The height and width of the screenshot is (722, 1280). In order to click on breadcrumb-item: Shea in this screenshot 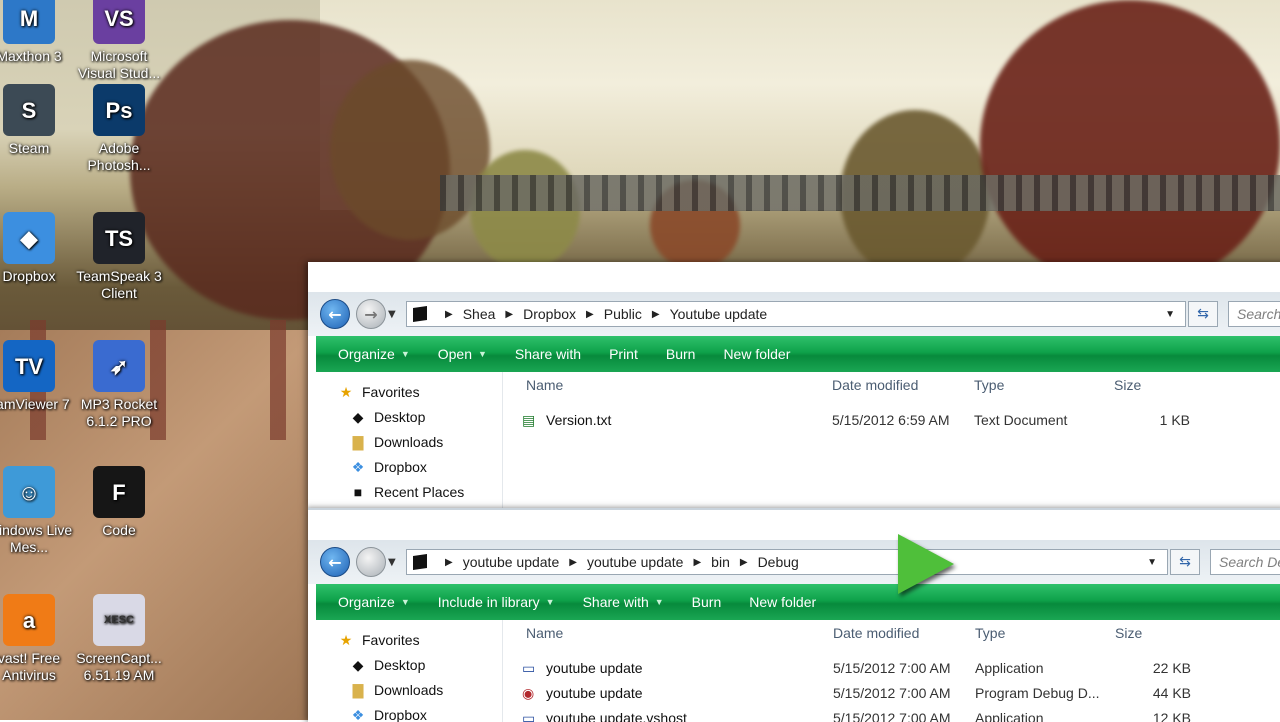, I will do `click(479, 314)`.